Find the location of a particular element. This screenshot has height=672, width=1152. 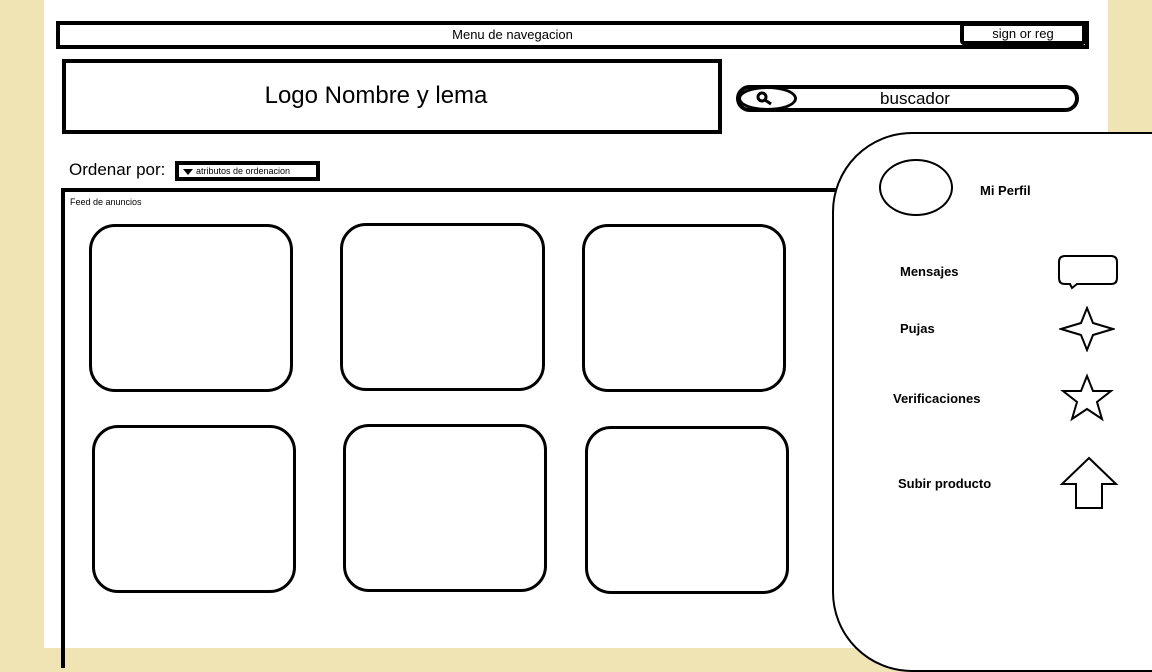

sidebar-item-bids: Pujas is located at coordinates (917, 328).